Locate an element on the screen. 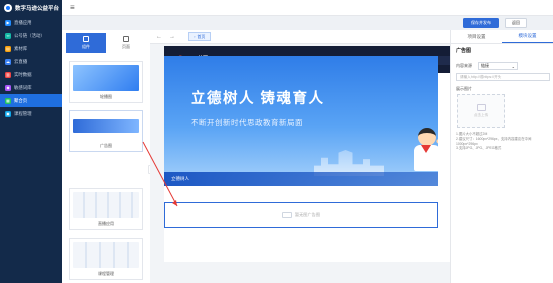 This screenshot has width=553, height=283. back-arrow-icon: ← is located at coordinates (159, 37).